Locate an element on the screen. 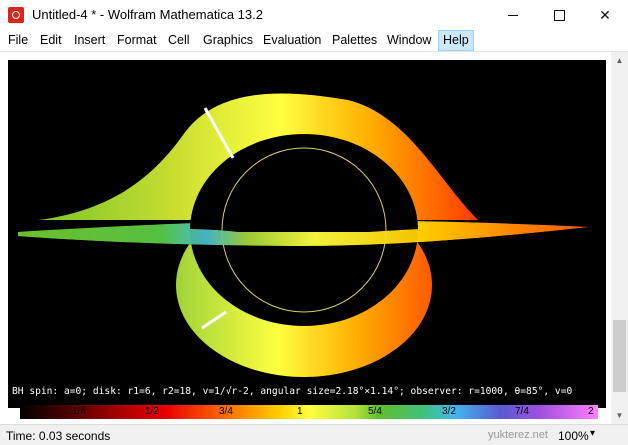  menu-window: Window is located at coordinates (409, 40).